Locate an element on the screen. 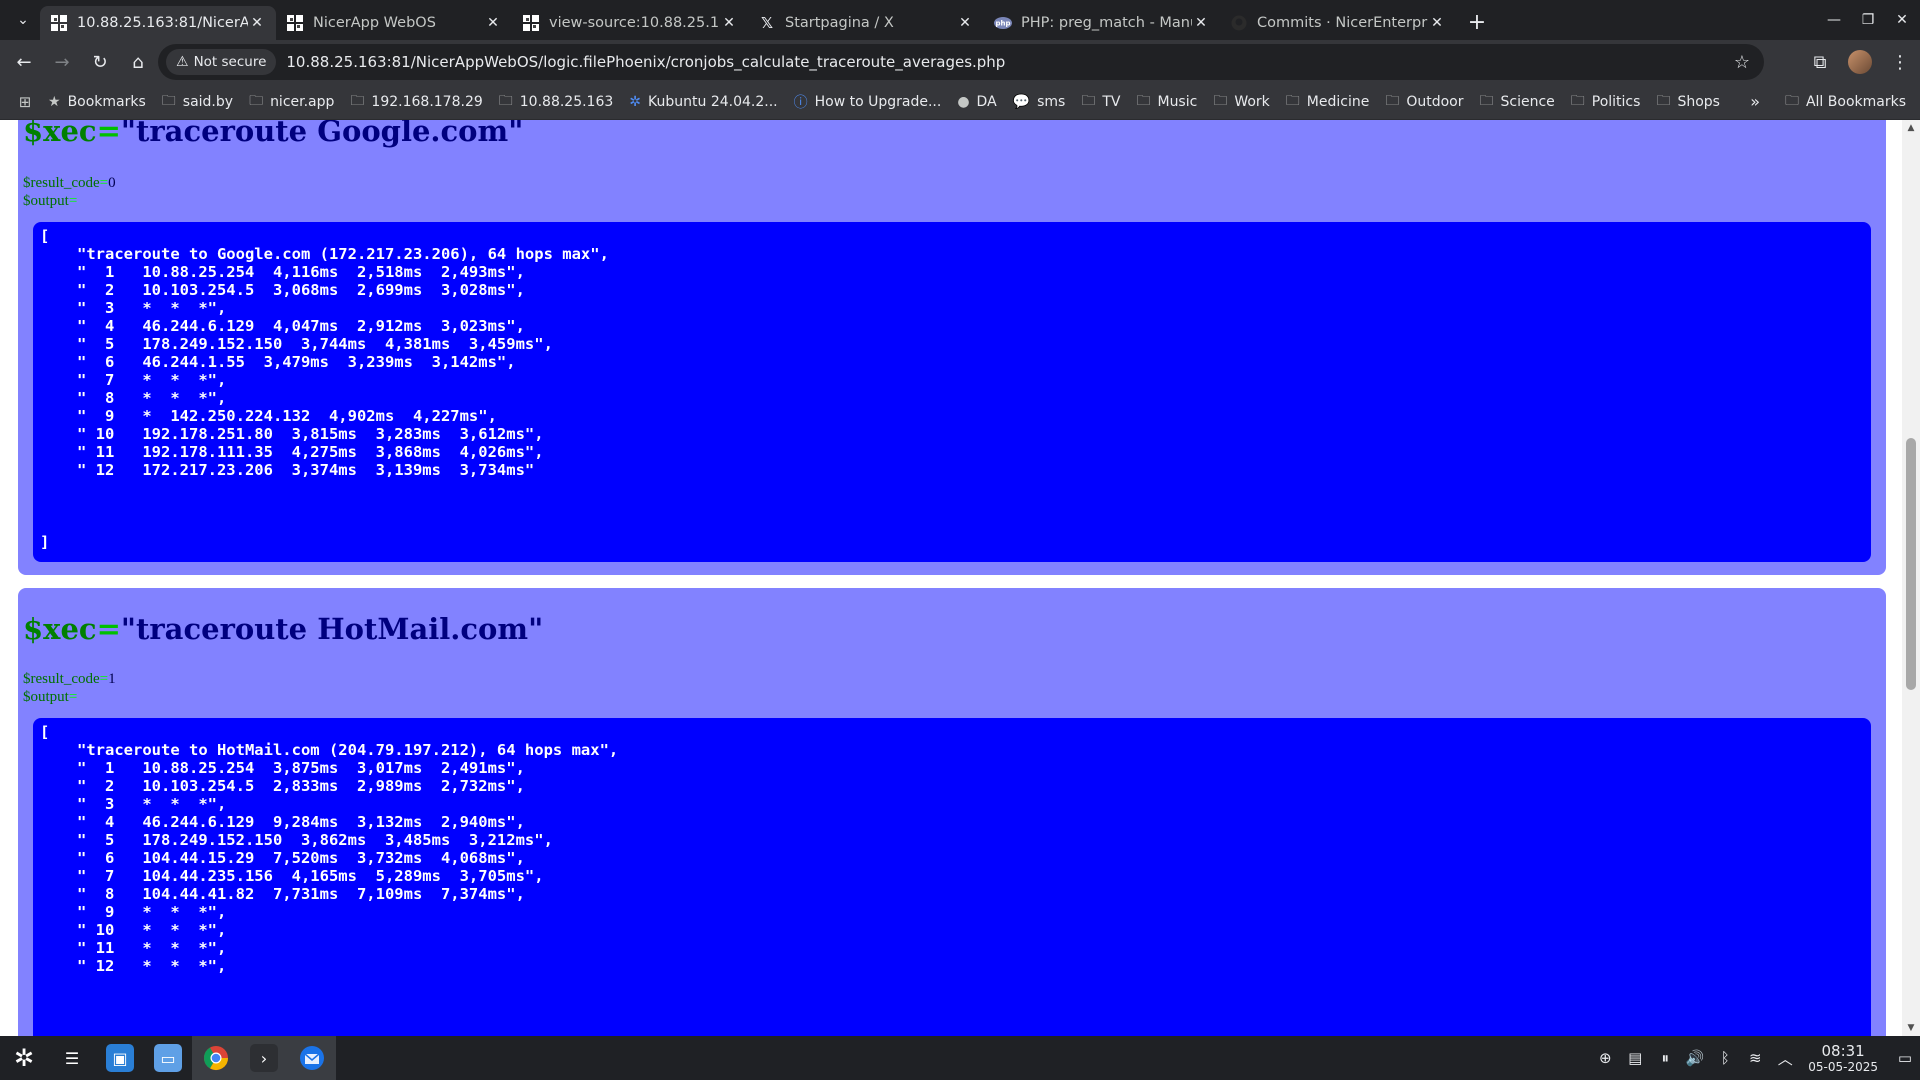  app-launcher: ✲ is located at coordinates (24, 1058).